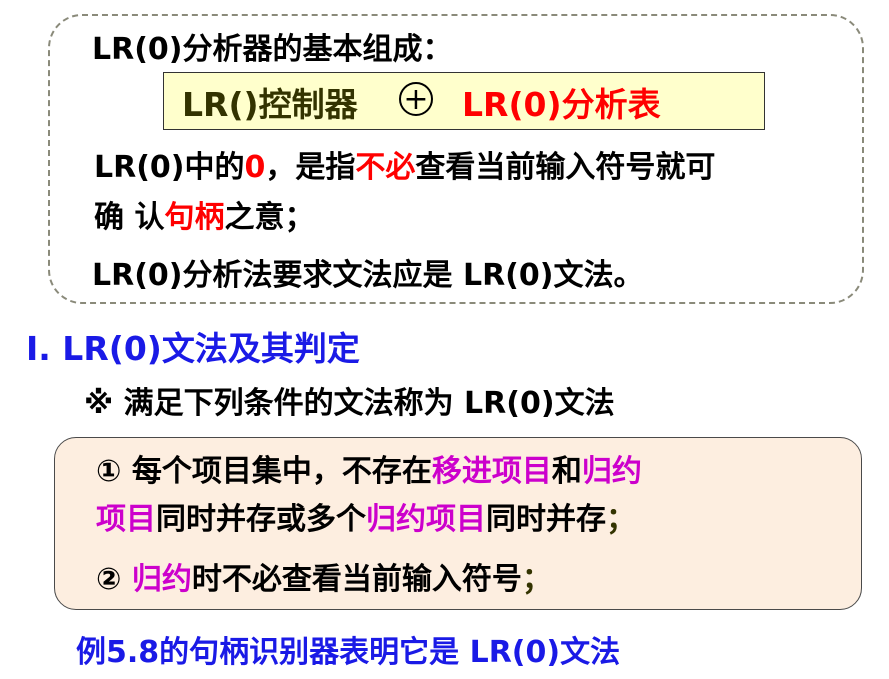 Image resolution: width=889 pixels, height=679 pixels. Describe the element at coordinates (405, 167) in the screenshot. I see `zero-meaning-line1: LR(0)中的0，是指不必查看当前输入符号就可` at that location.